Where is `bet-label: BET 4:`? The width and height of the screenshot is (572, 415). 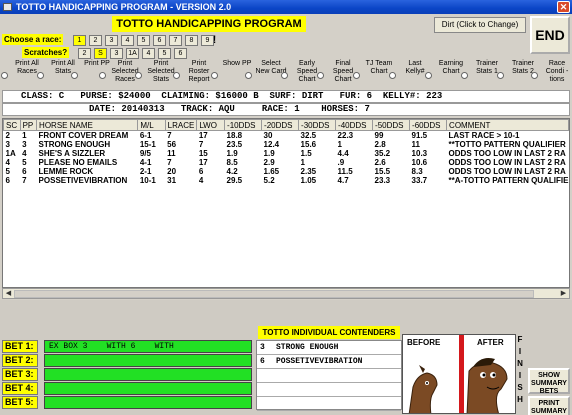 bet-label: BET 4: is located at coordinates (20, 388).